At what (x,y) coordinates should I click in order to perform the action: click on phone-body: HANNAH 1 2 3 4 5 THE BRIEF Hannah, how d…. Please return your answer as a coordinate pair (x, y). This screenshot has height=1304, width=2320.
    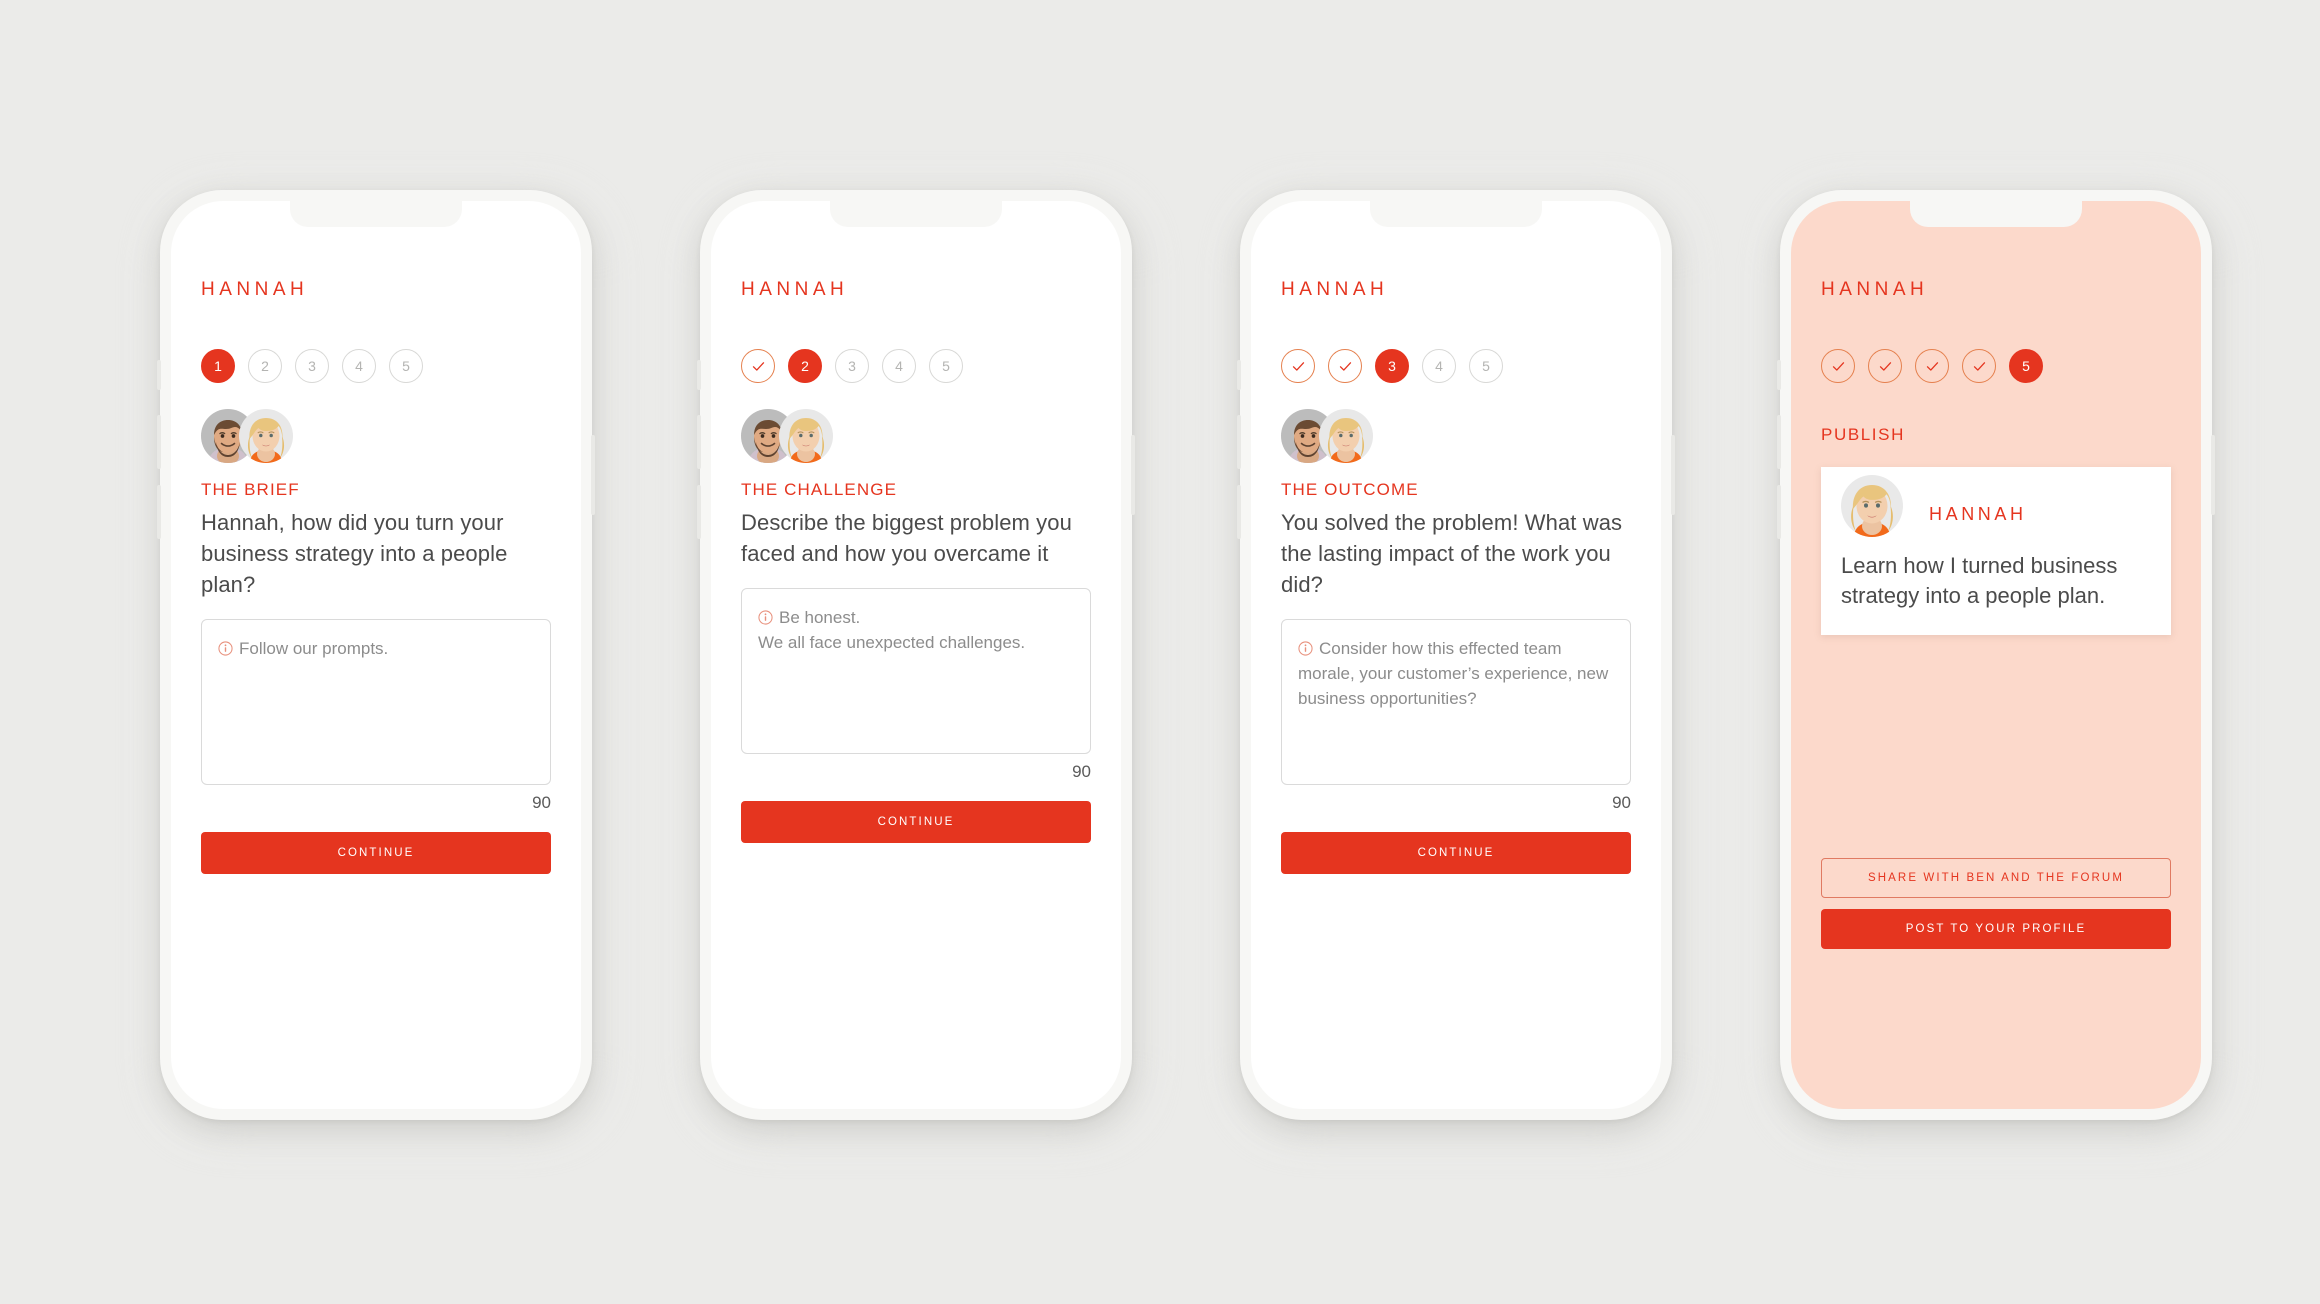
    Looking at the image, I should click on (376, 655).